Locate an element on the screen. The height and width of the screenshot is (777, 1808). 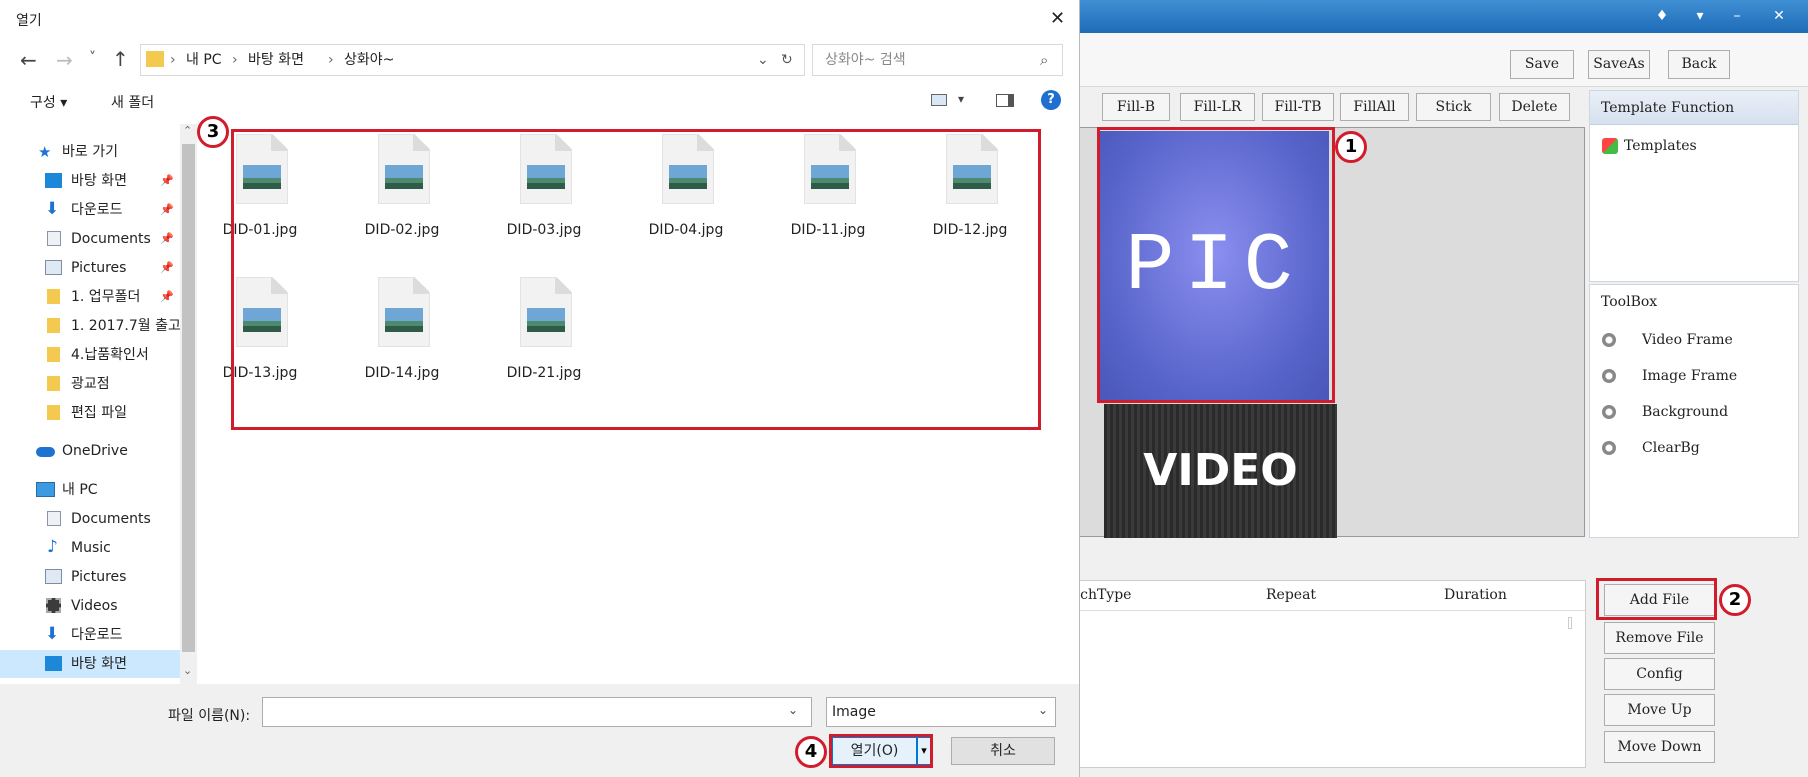
nav-item-delivery-folder: 4.납품확인서 is located at coordinates (90, 355).